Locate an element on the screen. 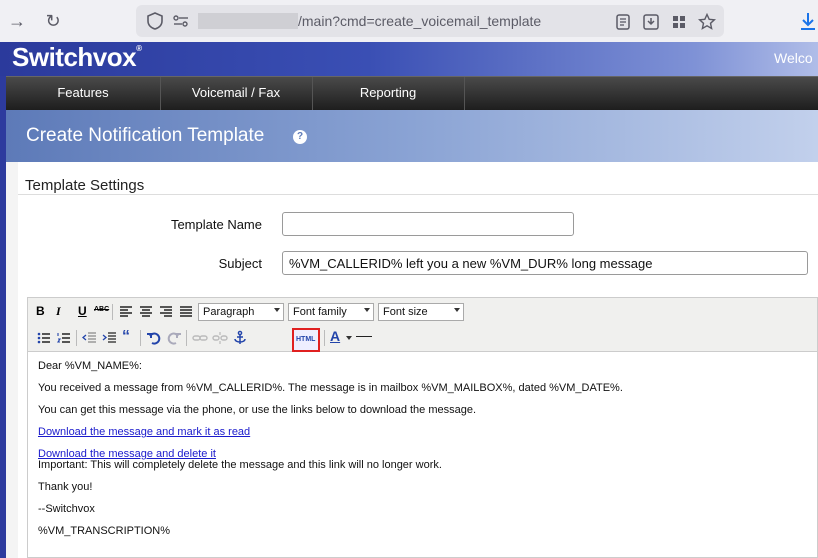 Image resolution: width=818 pixels, height=558 pixels. section-divider is located at coordinates (418, 194).